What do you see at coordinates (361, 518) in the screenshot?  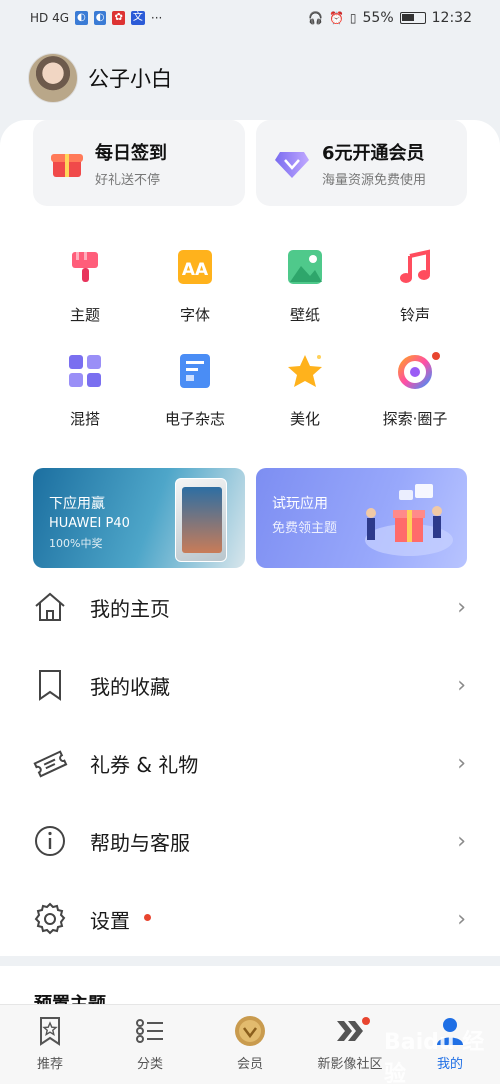 I see `banner-try-apps: 试玩应用 免费领主题` at bounding box center [361, 518].